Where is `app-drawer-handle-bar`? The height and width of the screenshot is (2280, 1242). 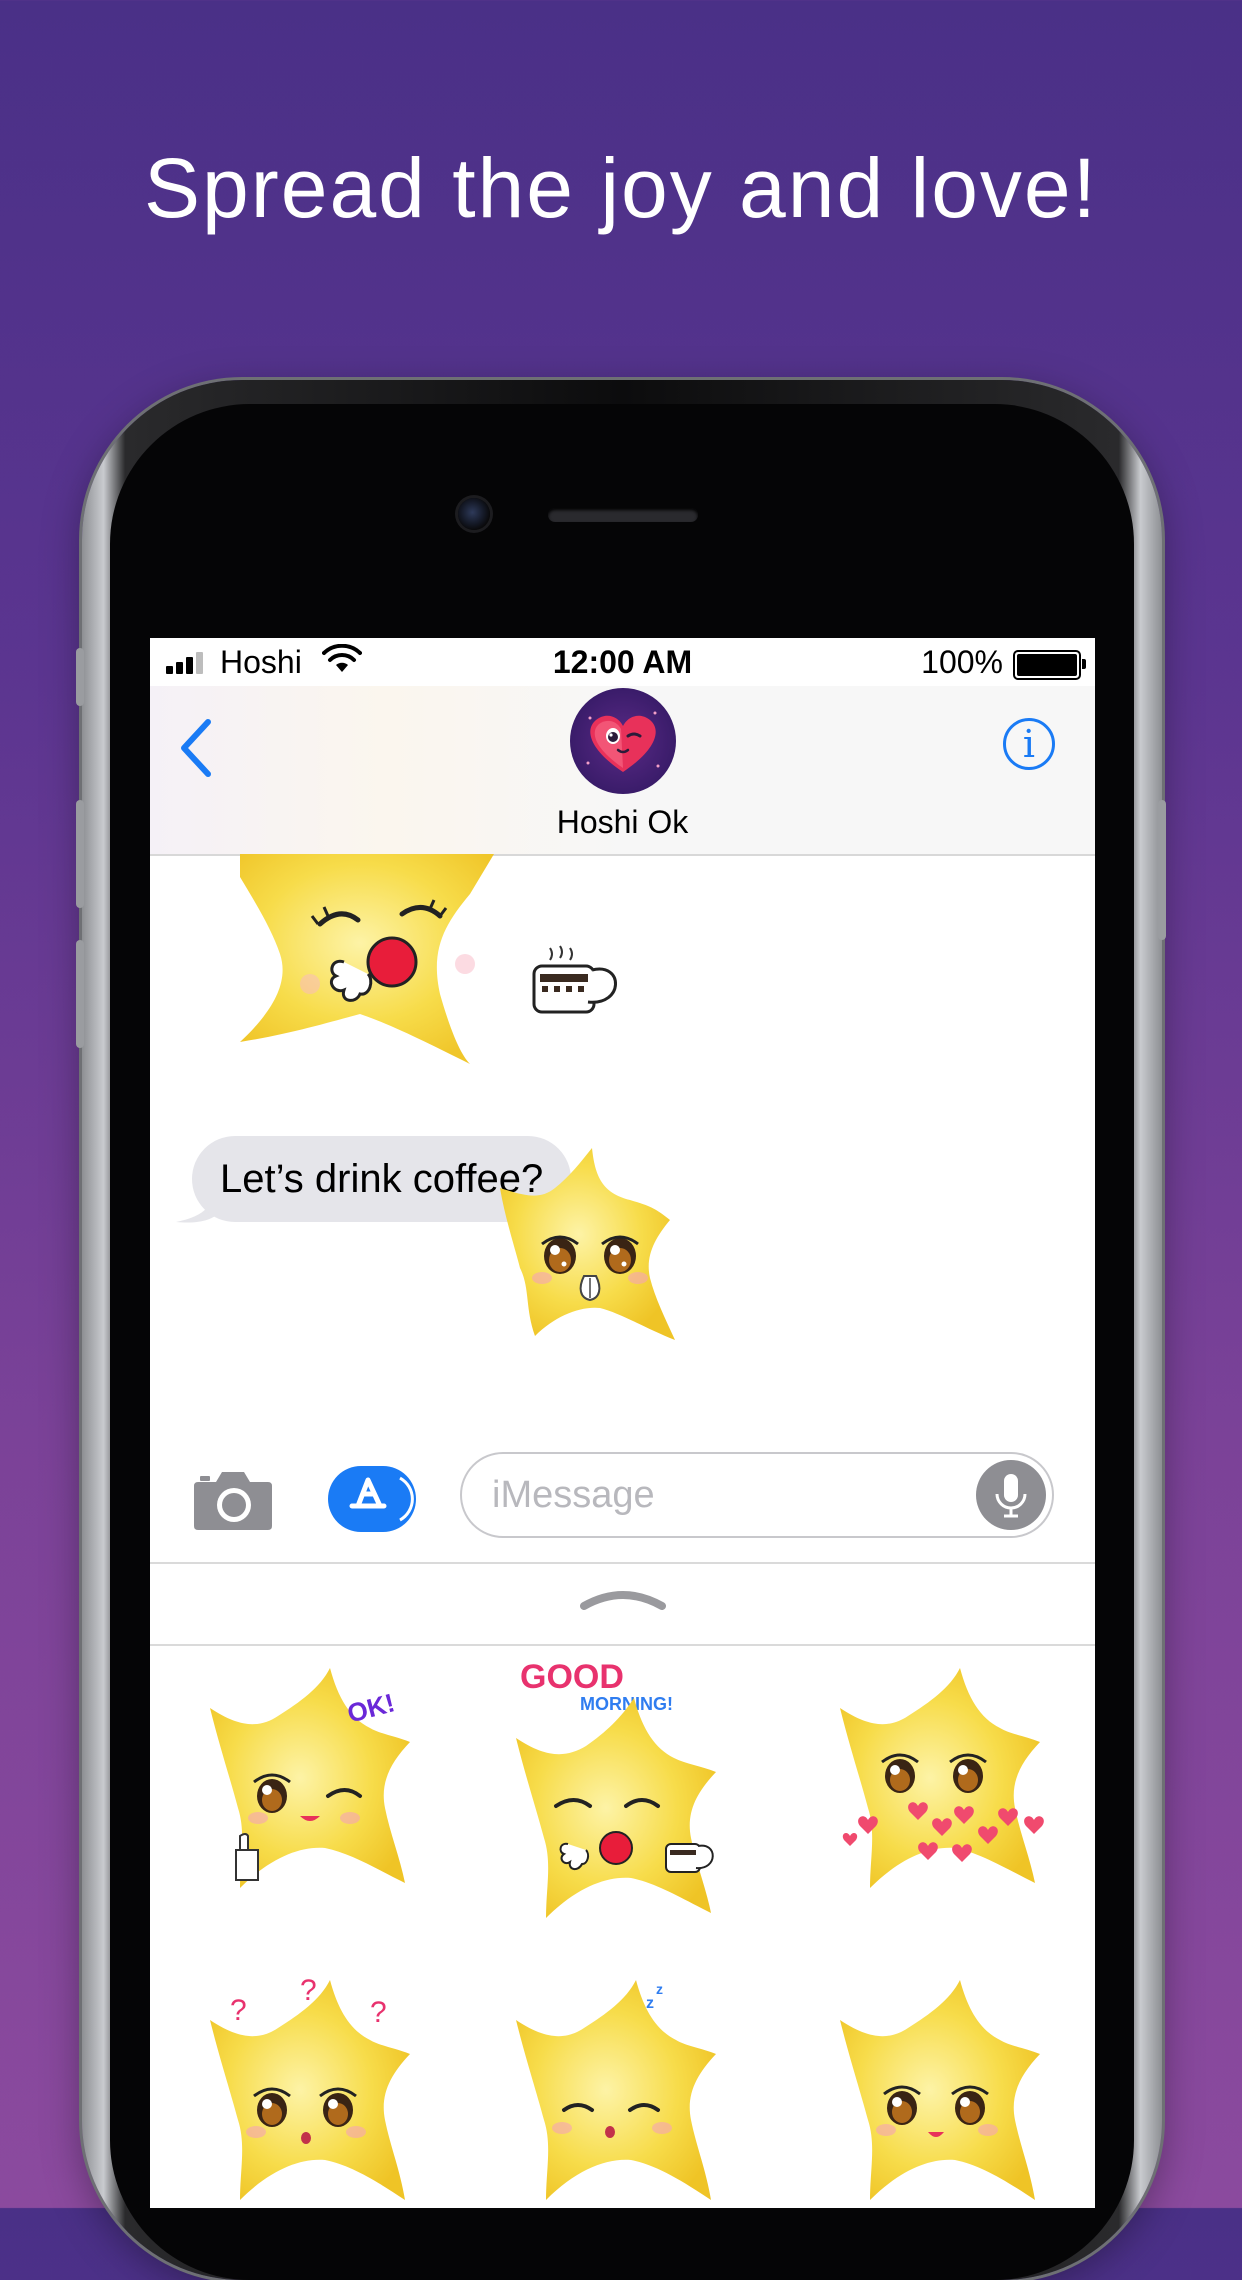
app-drawer-handle-bar is located at coordinates (622, 1604).